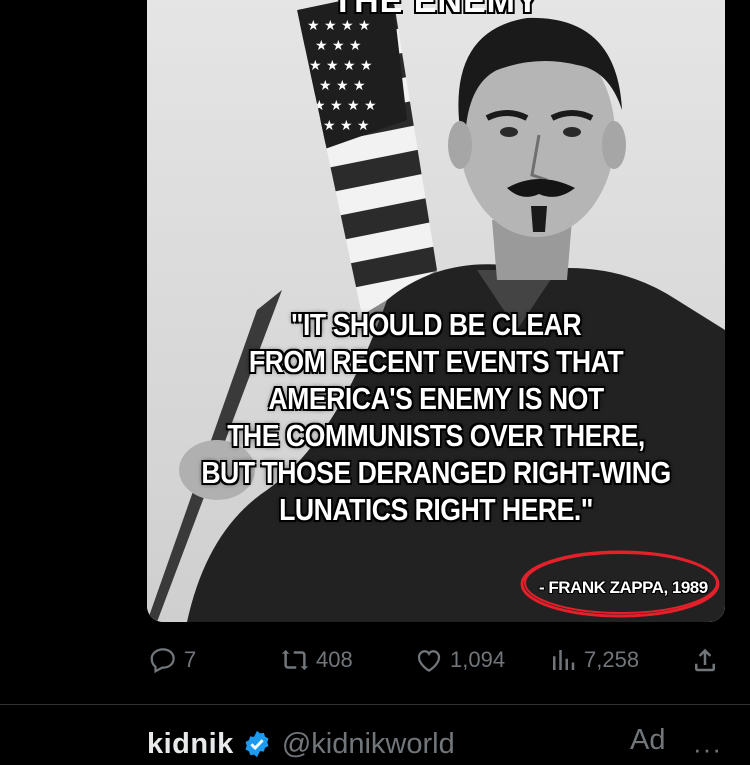  I want to click on tweet-divider, so click(375, 704).